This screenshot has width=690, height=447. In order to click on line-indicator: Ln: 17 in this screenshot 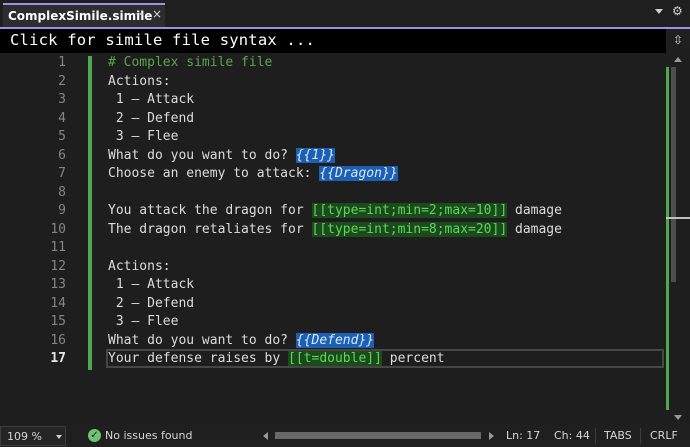, I will do `click(523, 435)`.